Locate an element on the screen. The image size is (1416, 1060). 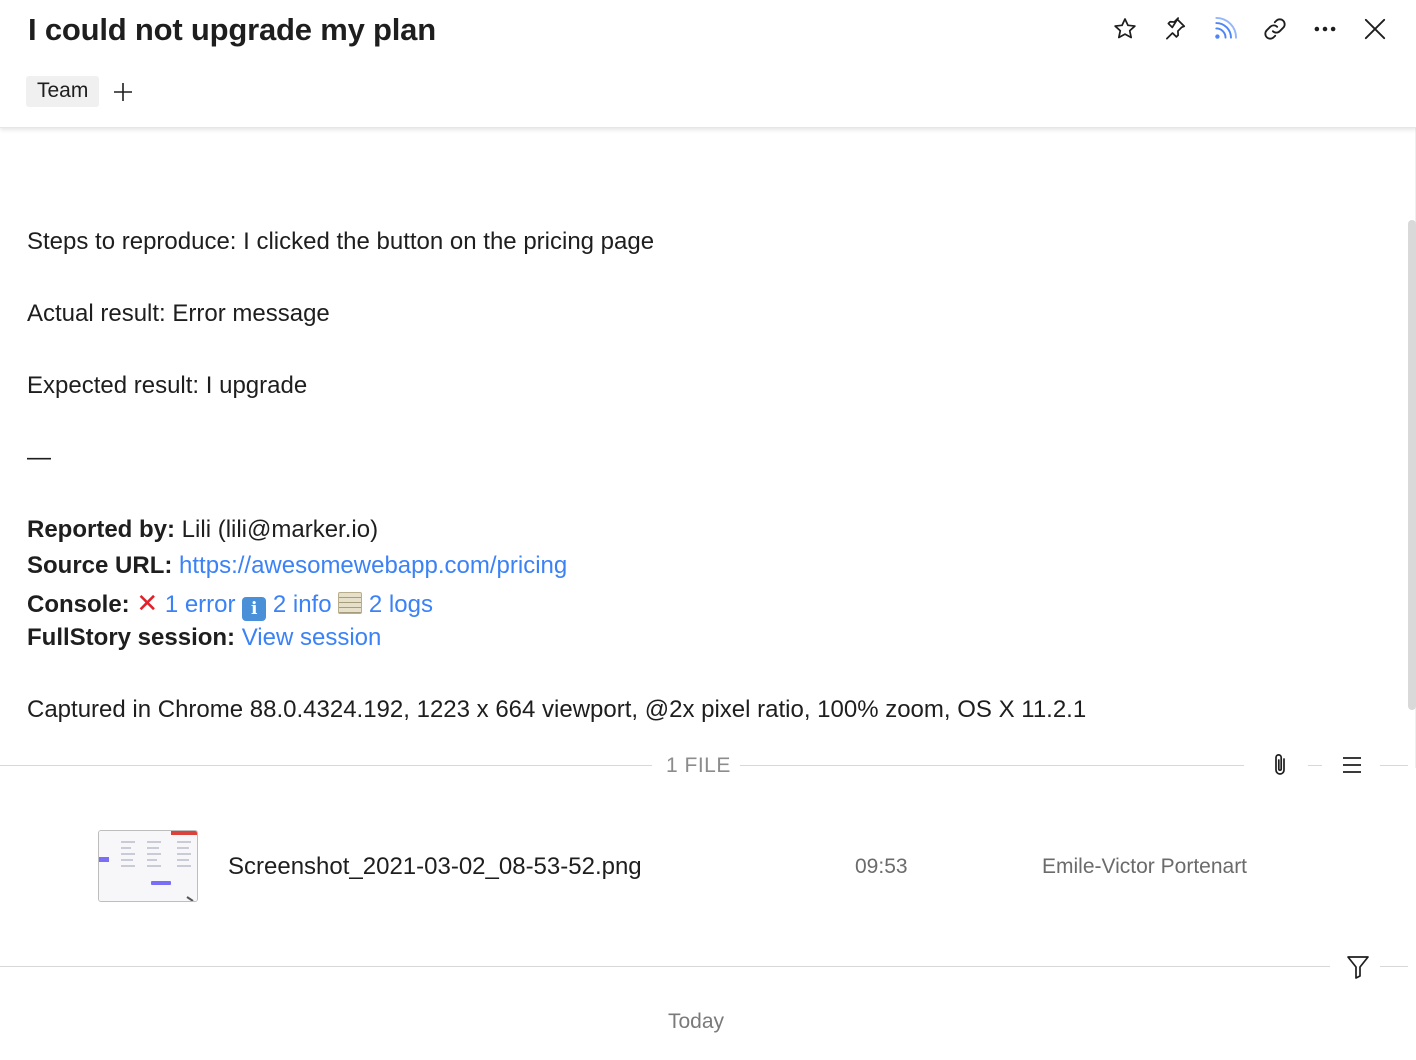
console-line: Console: ✕ 1 error i 2 info 2 logs is located at coordinates (230, 604).